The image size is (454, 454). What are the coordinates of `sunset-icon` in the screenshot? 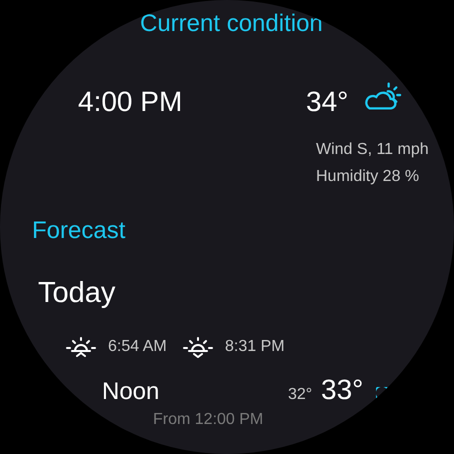 It's located at (198, 347).